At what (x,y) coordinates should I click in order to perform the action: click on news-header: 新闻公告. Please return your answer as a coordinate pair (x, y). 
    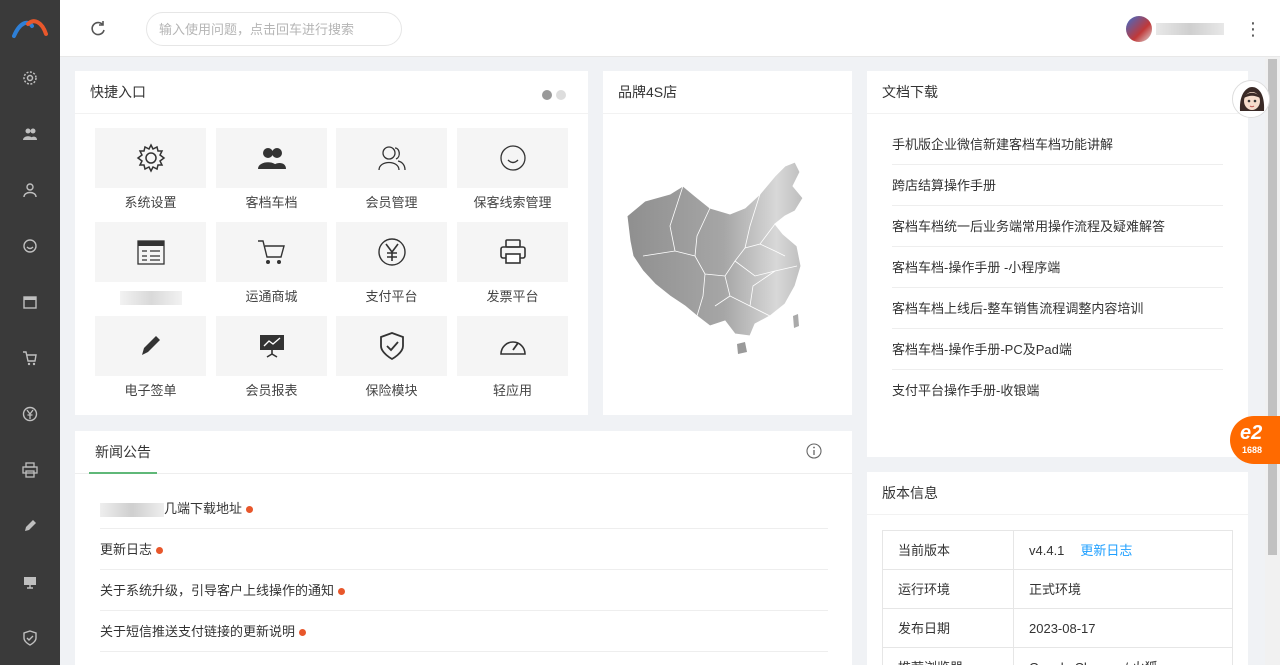
    Looking at the image, I should click on (463, 452).